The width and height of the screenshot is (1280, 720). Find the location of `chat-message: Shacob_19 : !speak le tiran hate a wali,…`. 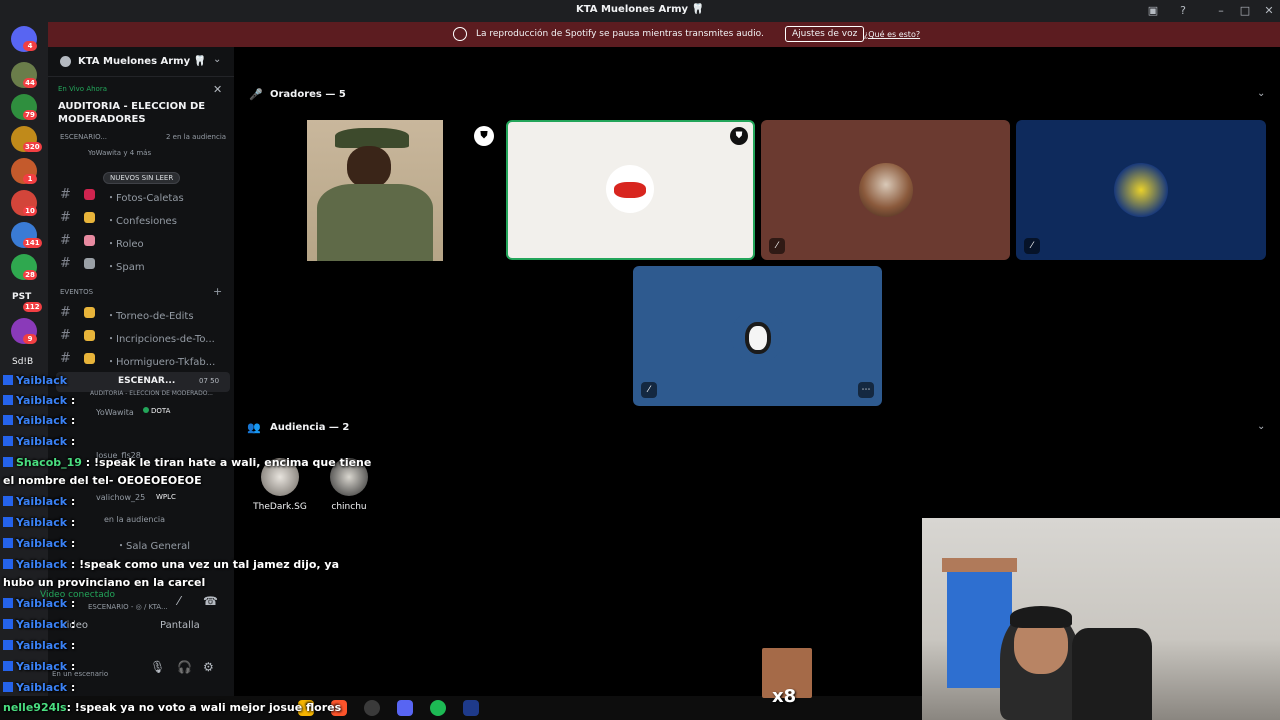

chat-message: Shacob_19 : !speak le tiran hate a wali,… is located at coordinates (187, 462).